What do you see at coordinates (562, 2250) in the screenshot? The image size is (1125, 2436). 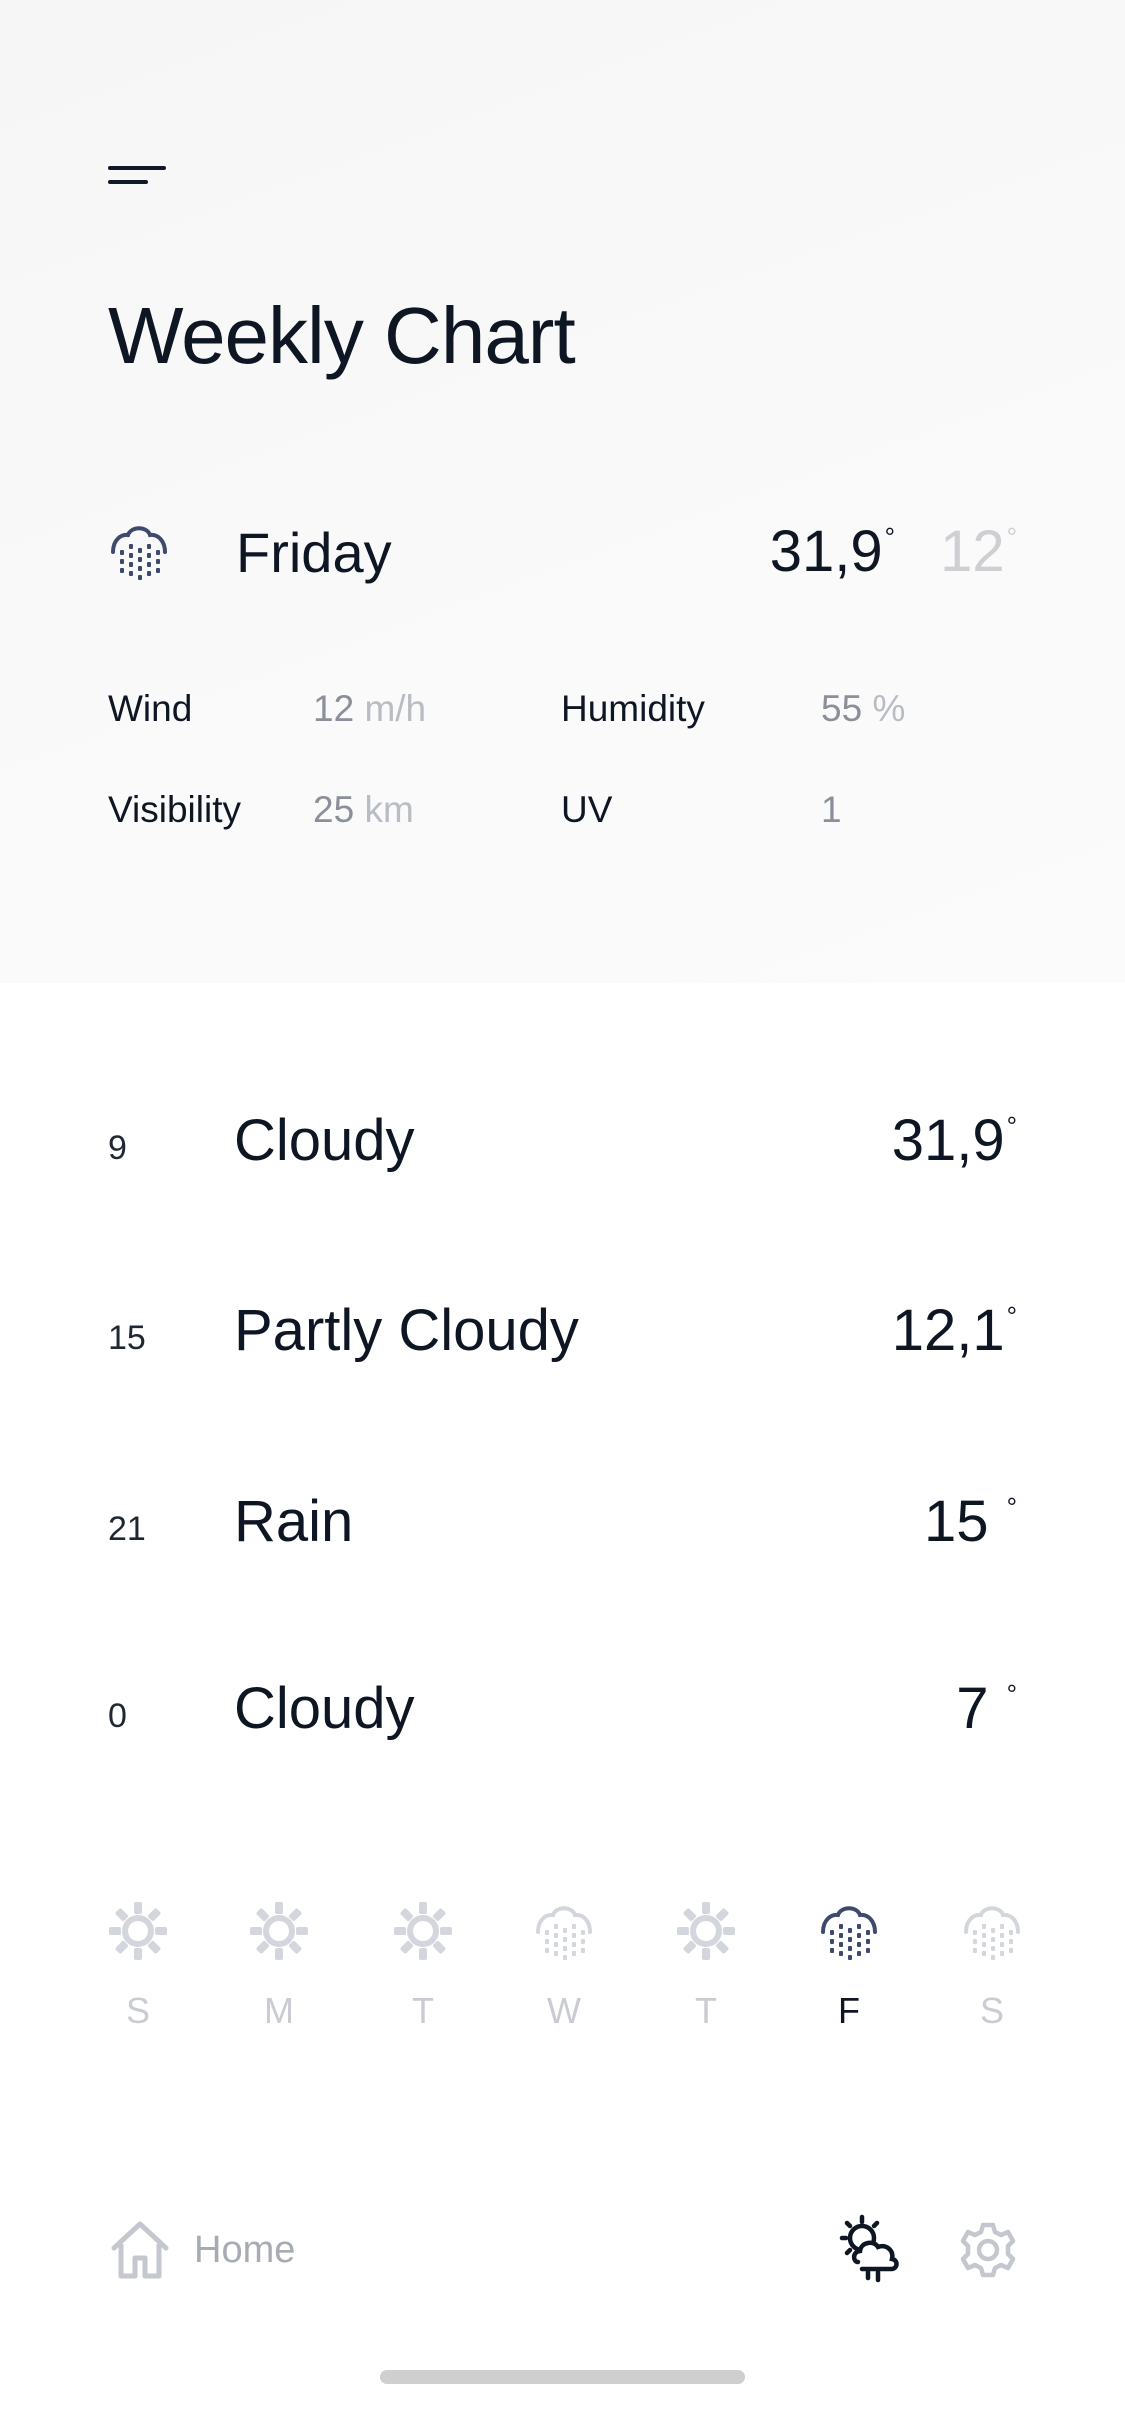 I see `bottom-nav: Home` at bounding box center [562, 2250].